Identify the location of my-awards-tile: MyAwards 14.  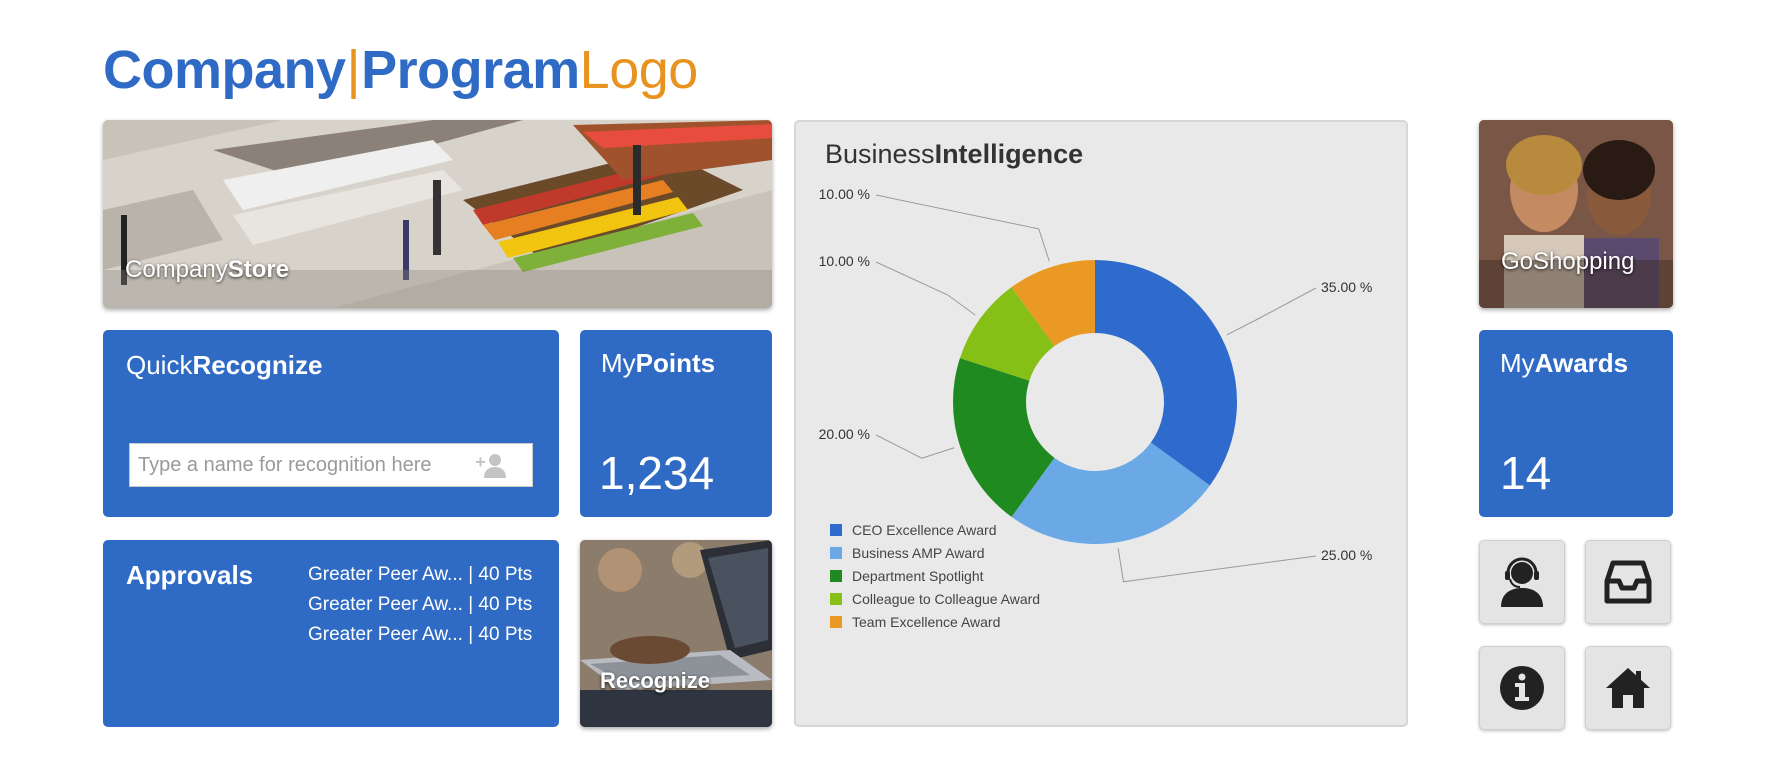
(1576, 423).